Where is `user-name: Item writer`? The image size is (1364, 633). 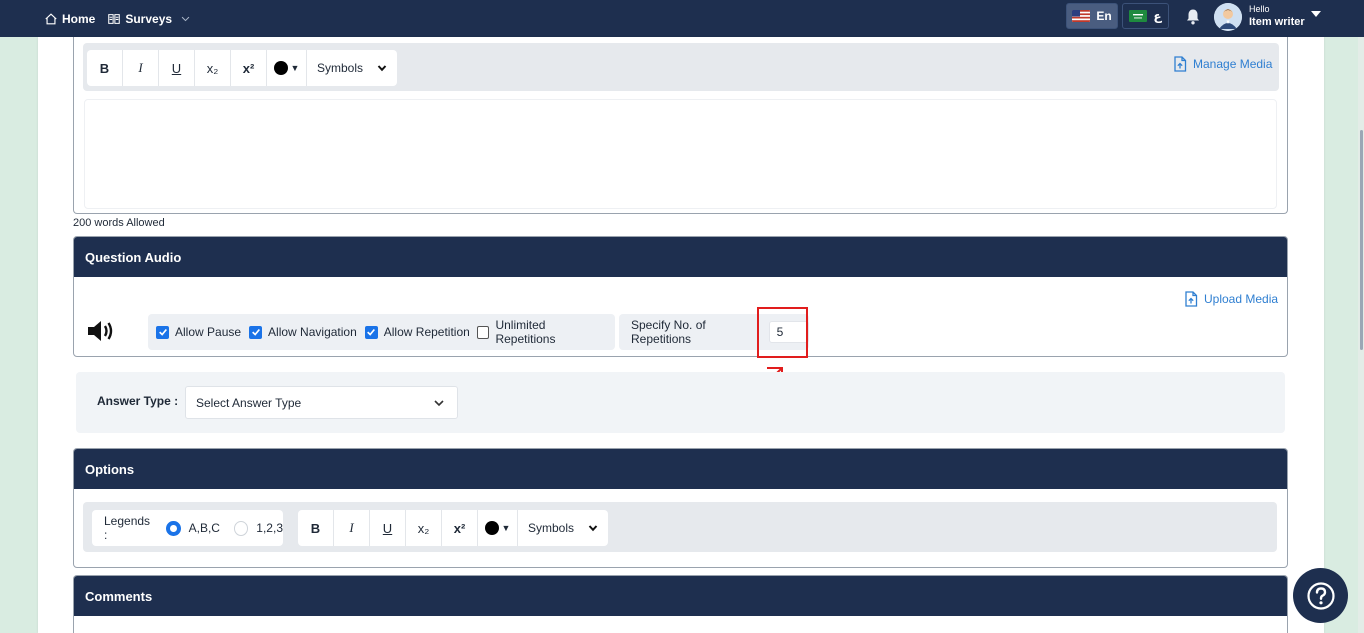
user-name: Item writer is located at coordinates (1277, 22).